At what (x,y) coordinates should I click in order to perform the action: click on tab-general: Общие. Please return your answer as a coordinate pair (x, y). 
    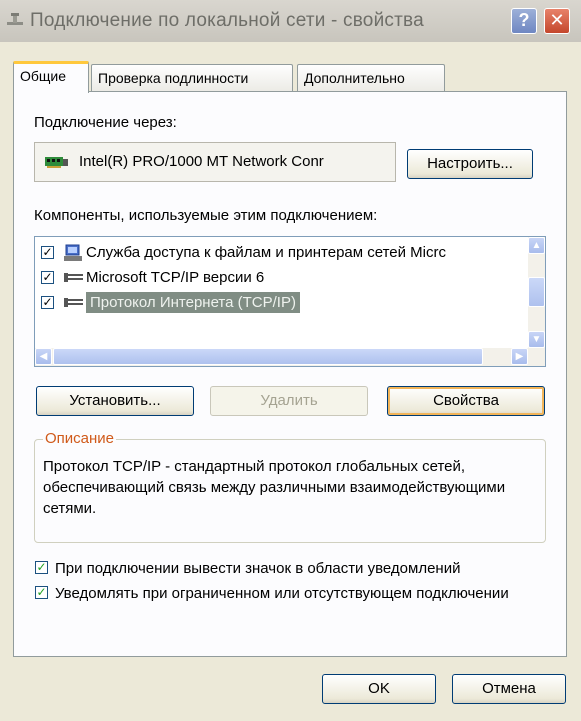
    Looking at the image, I should click on (51, 77).